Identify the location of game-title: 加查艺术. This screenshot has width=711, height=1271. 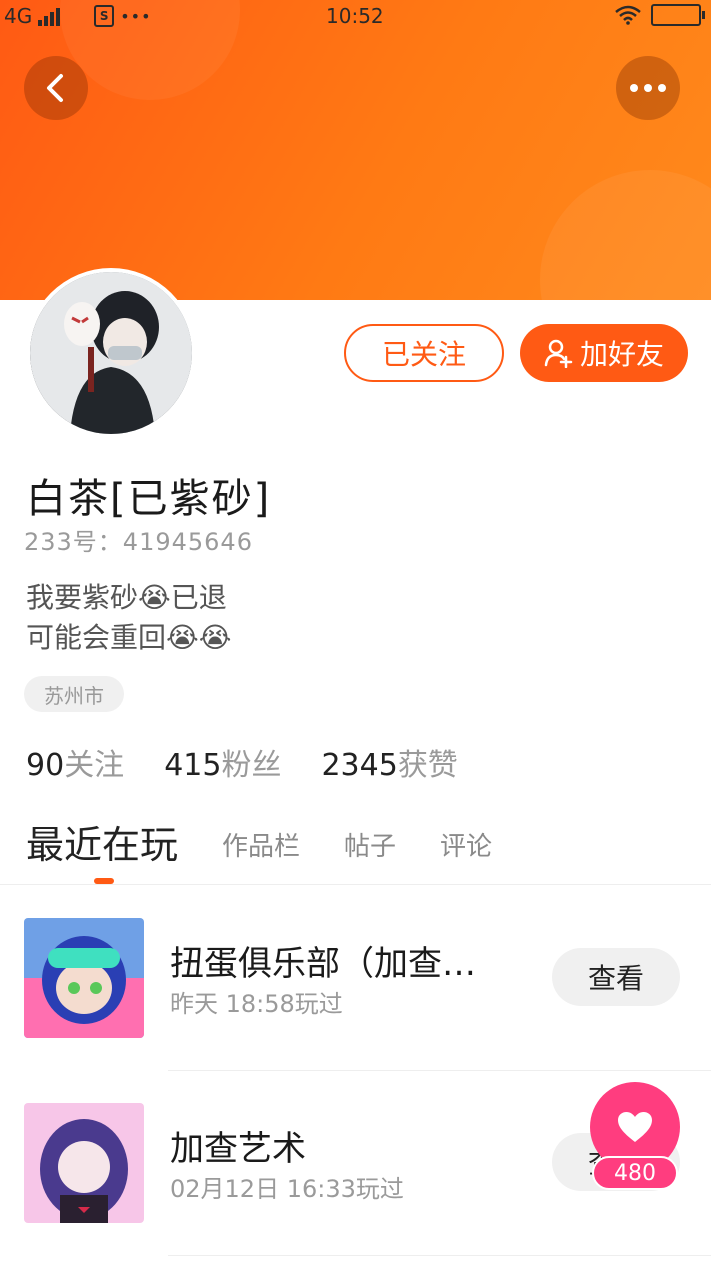
(238, 1149).